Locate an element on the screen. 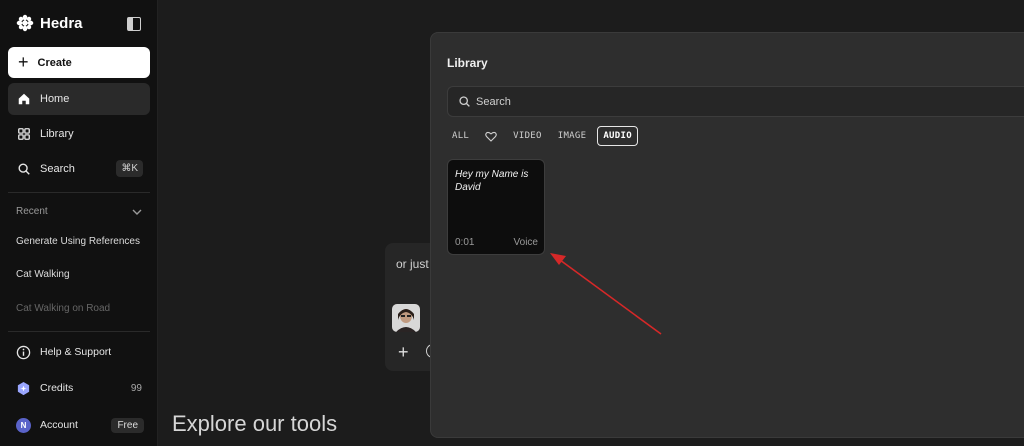  add-icon: + is located at coordinates (403, 352).